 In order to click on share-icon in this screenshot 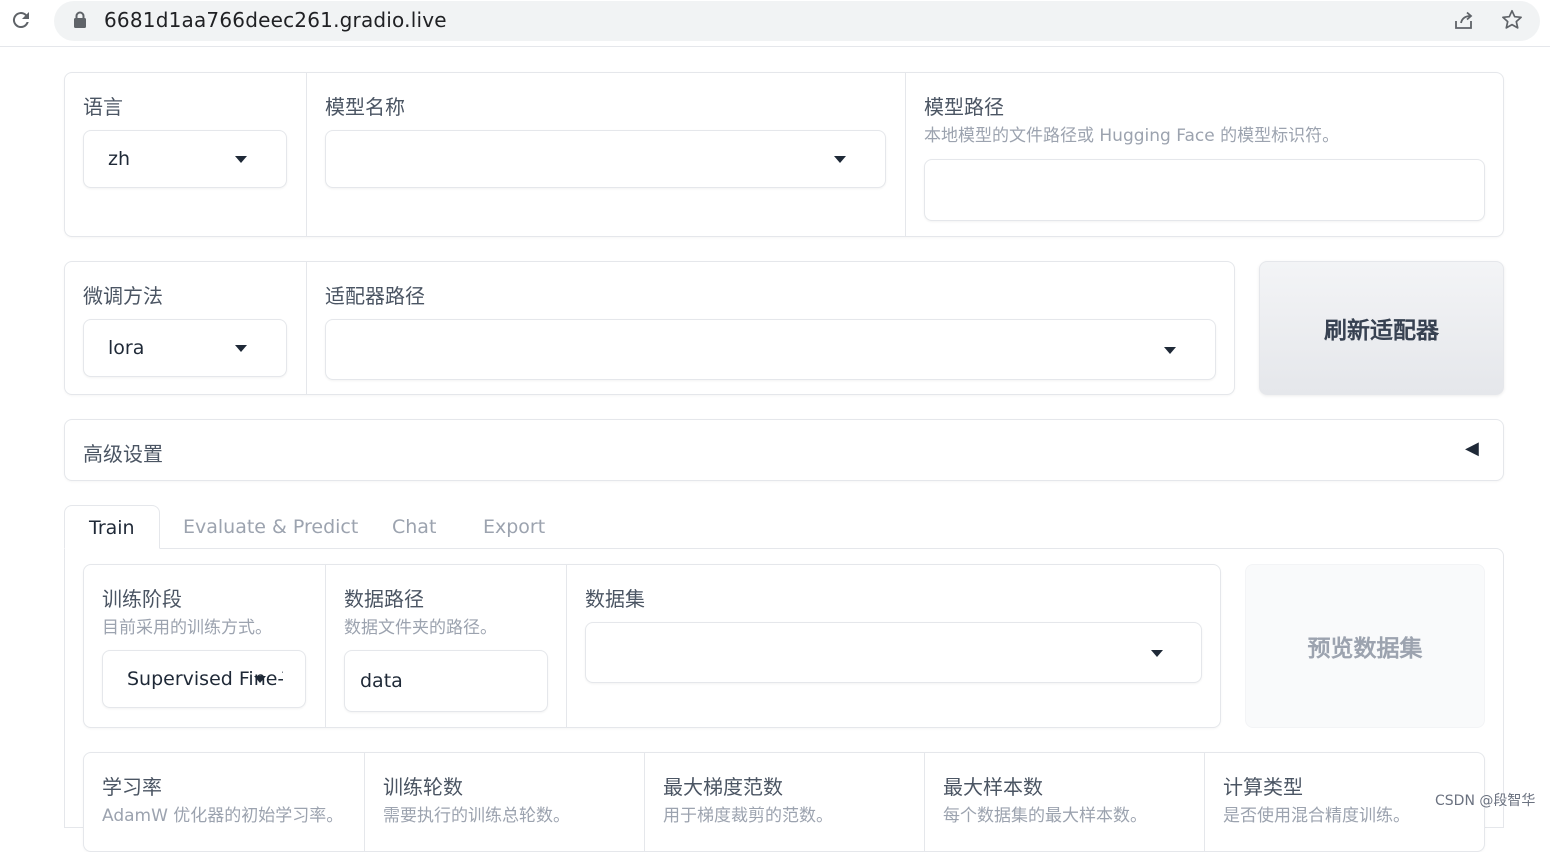, I will do `click(1464, 21)`.